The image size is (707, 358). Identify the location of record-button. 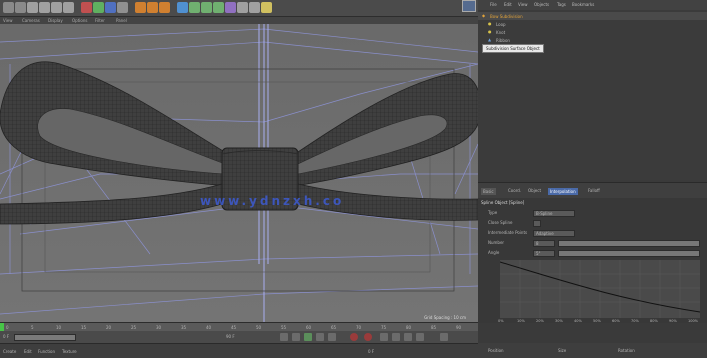
(354, 337).